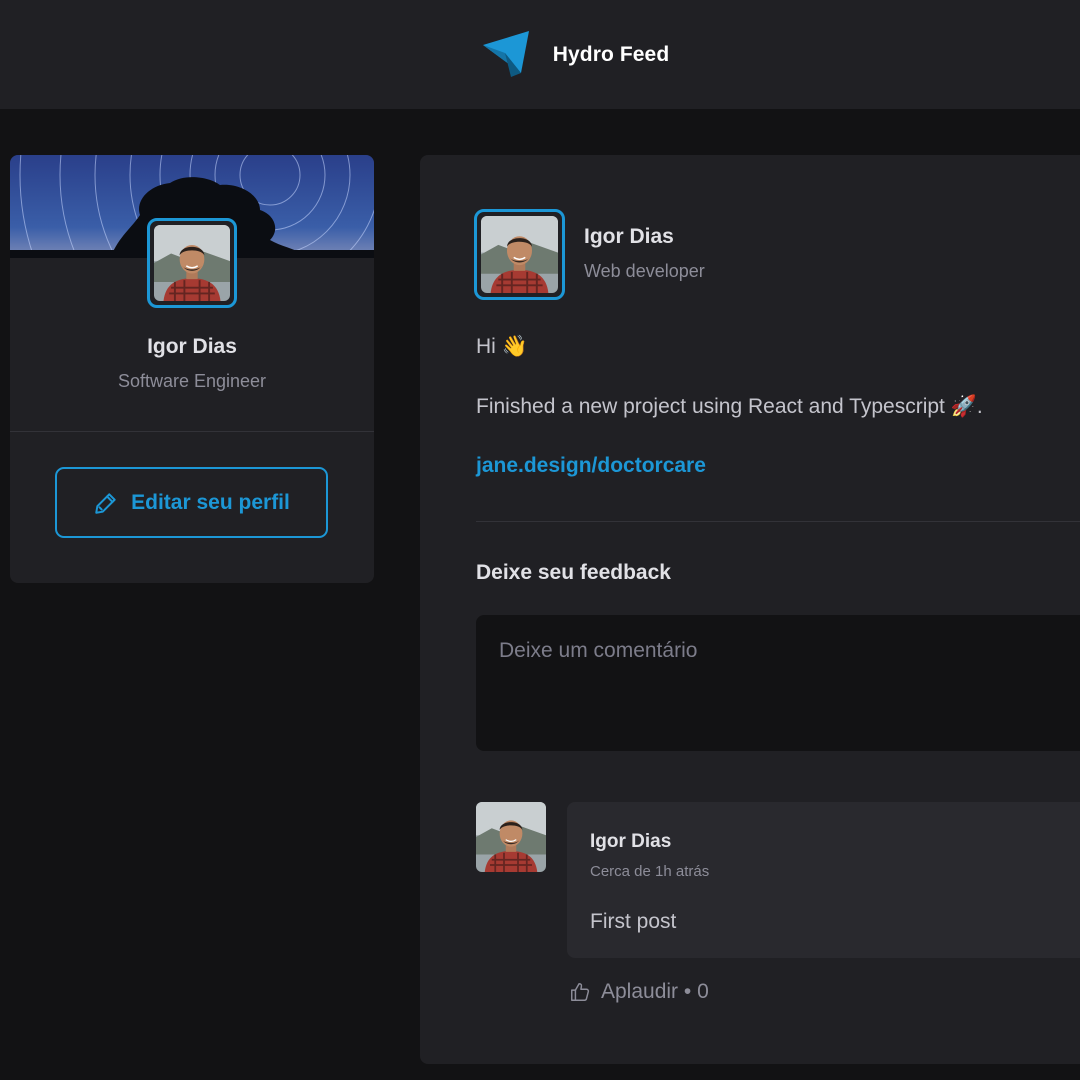  I want to click on brand-name: Hydro Feed, so click(611, 54).